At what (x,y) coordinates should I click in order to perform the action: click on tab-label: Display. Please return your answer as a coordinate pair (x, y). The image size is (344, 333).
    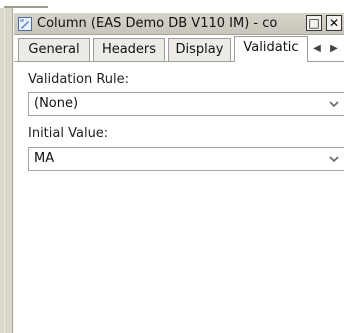
    Looking at the image, I should click on (199, 49).